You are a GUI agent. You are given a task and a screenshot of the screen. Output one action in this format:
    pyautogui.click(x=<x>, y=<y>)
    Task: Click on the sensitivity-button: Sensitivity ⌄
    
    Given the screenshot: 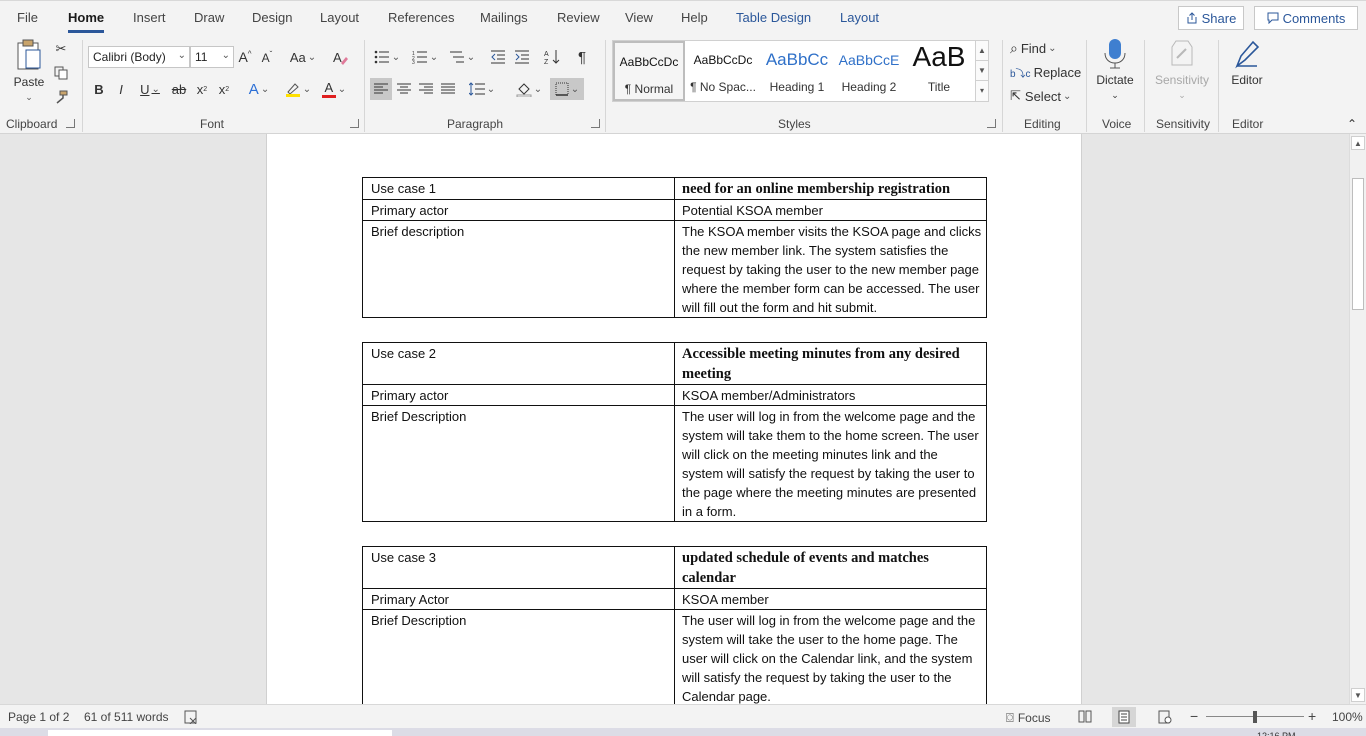 What is the action you would take?
    pyautogui.click(x=1182, y=69)
    